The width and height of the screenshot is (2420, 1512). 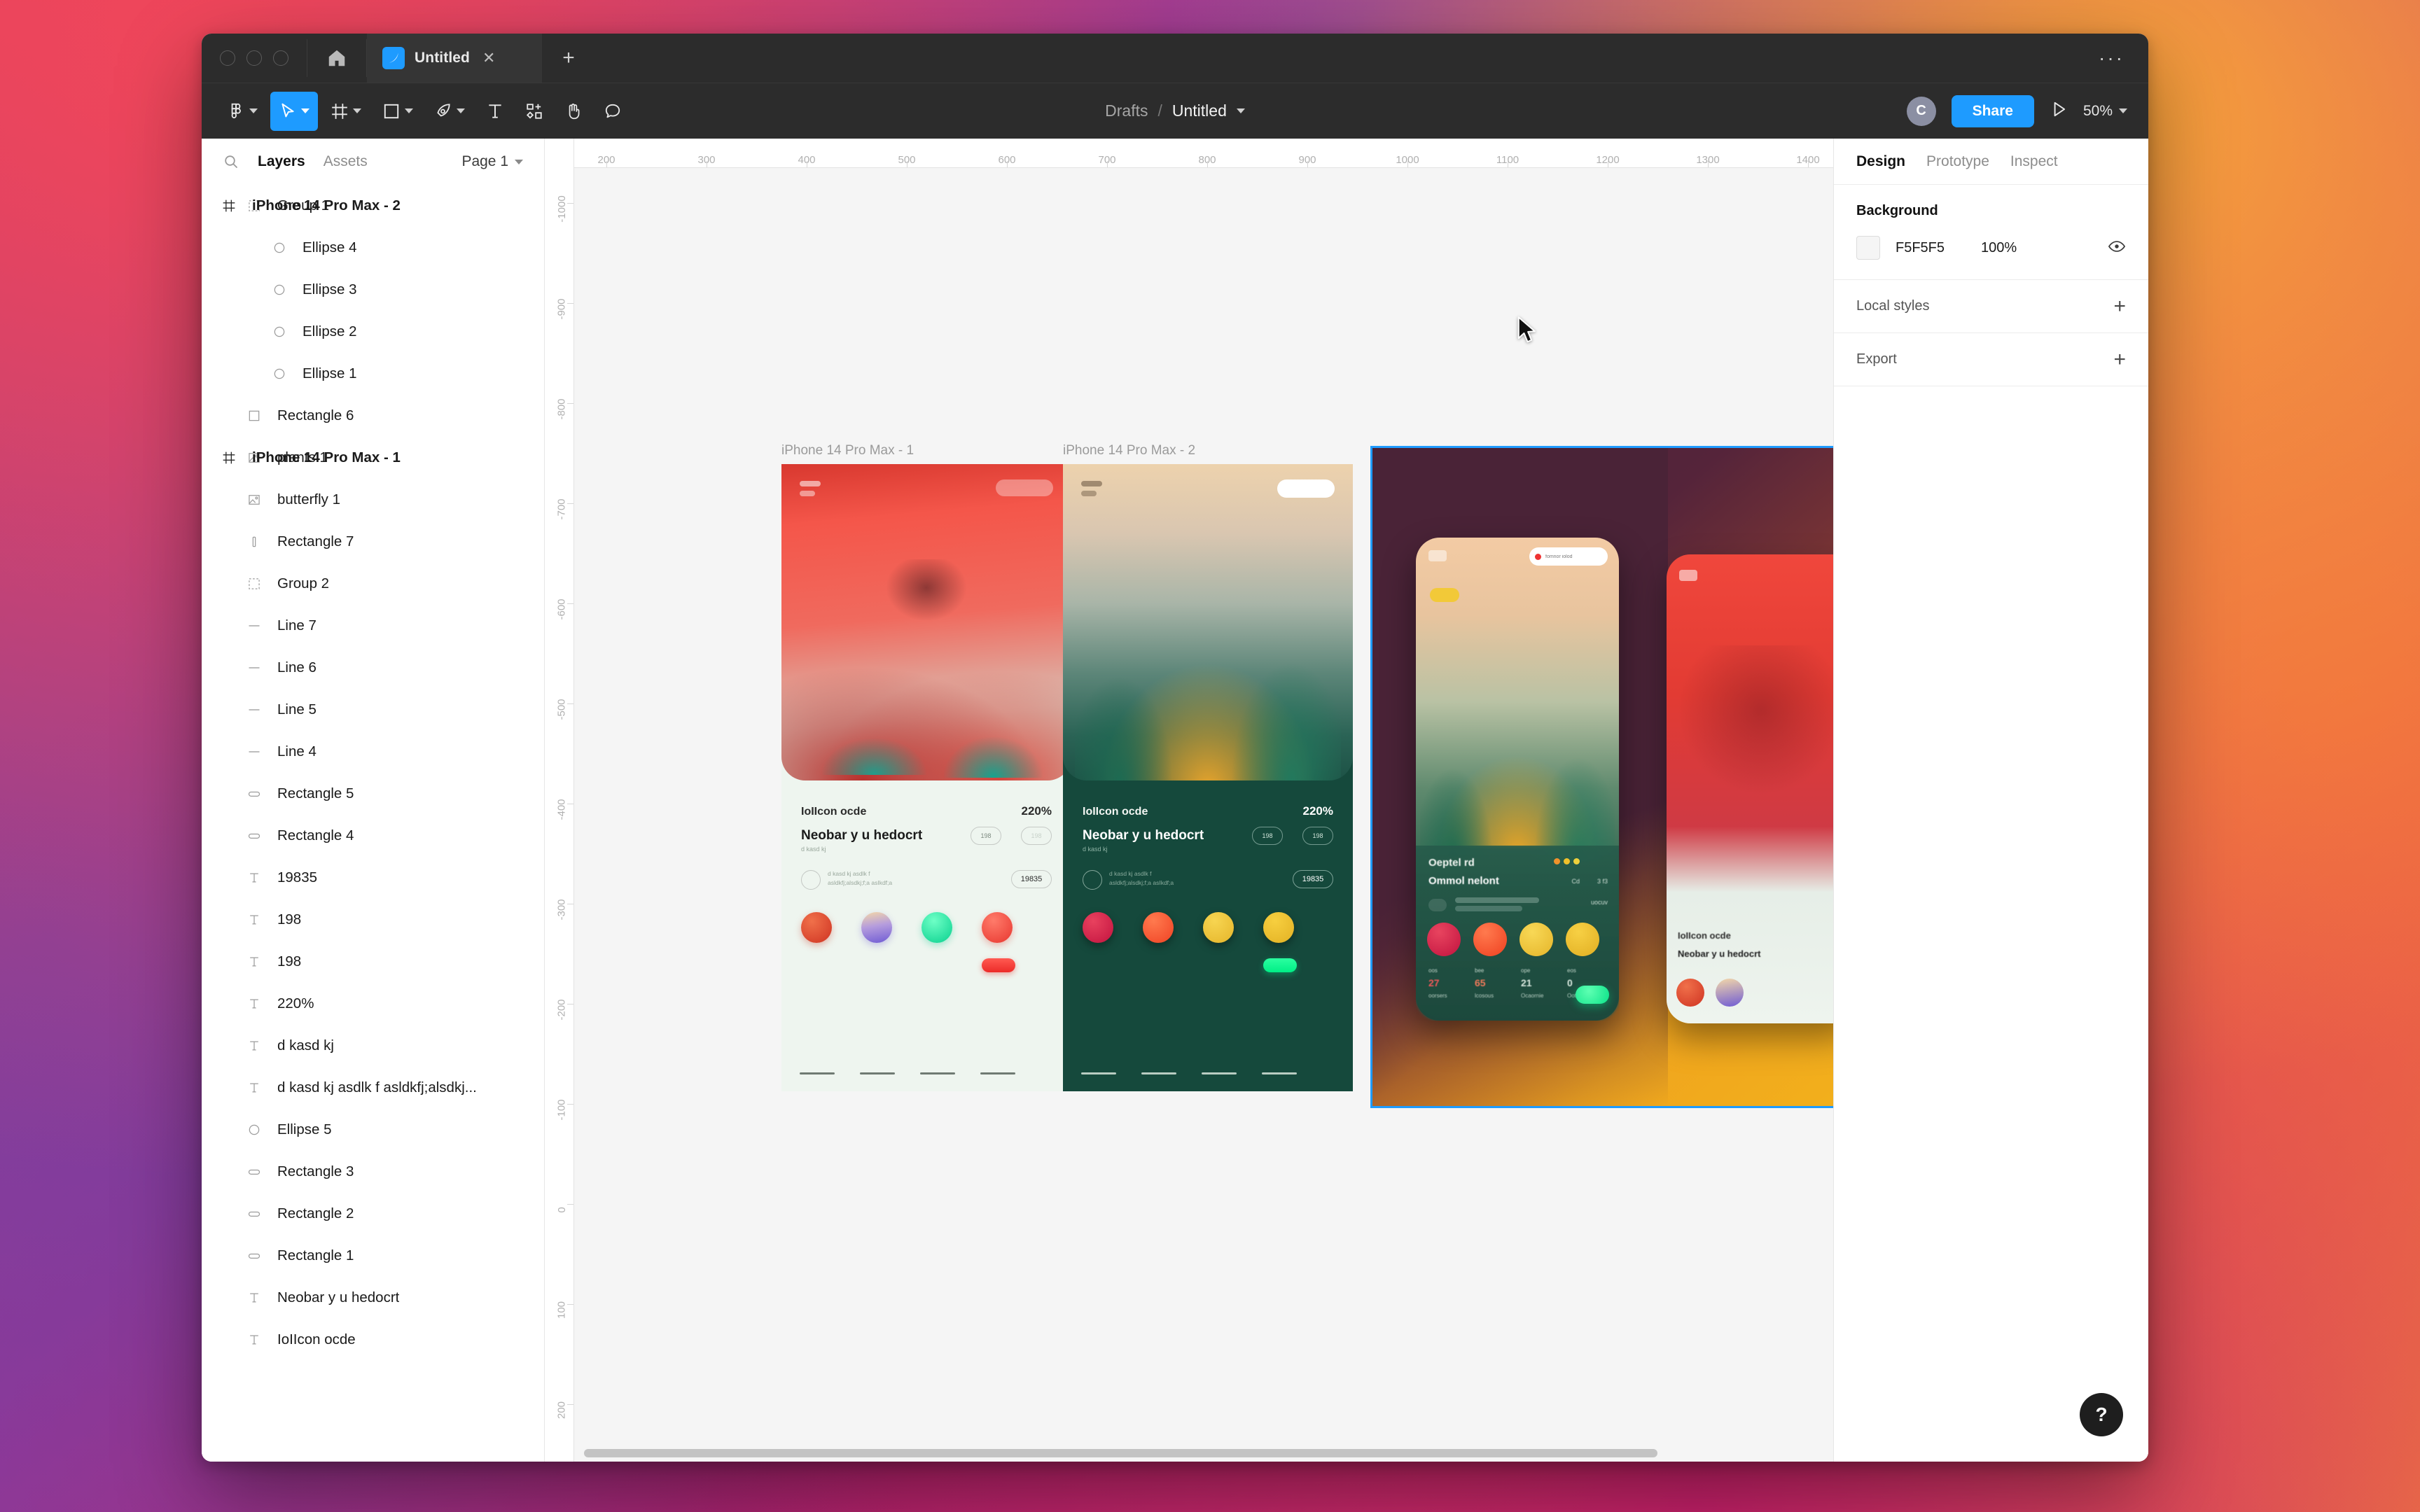 What do you see at coordinates (2111, 58) in the screenshot?
I see `window-more-menu: ···` at bounding box center [2111, 58].